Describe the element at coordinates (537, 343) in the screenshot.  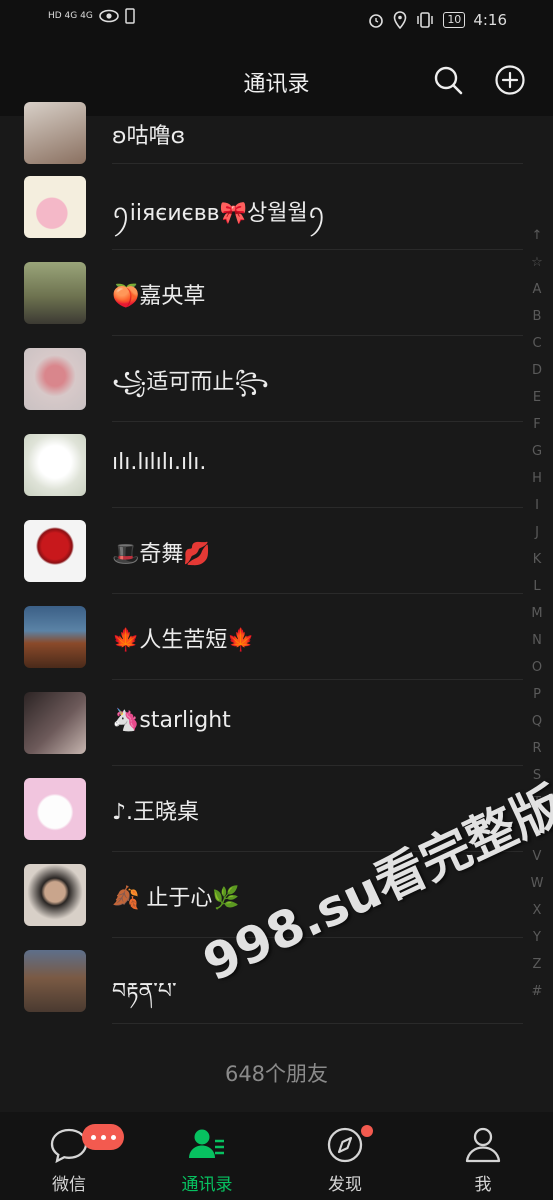
I see `index-letter: C` at that location.